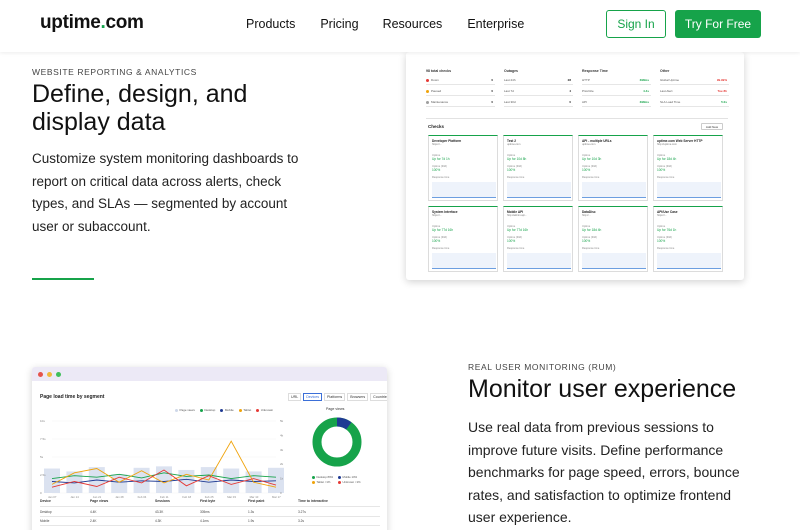  I want to click on y2-tick-label: 2k, so click(282, 464).